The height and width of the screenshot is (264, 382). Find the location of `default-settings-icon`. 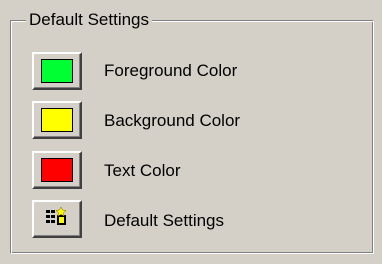

default-settings-icon is located at coordinates (57, 218).